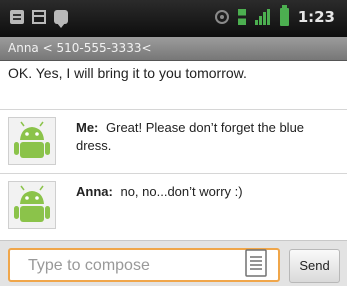 Image resolution: width=347 pixels, height=286 pixels. I want to click on chat-icon, so click(61, 19).